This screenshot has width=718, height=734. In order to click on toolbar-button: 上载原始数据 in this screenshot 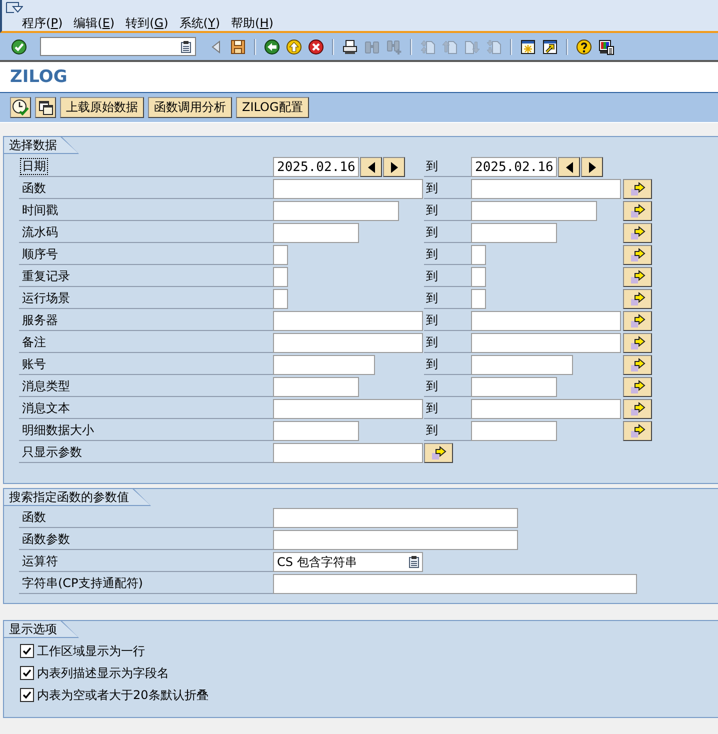, I will do `click(102, 107)`.